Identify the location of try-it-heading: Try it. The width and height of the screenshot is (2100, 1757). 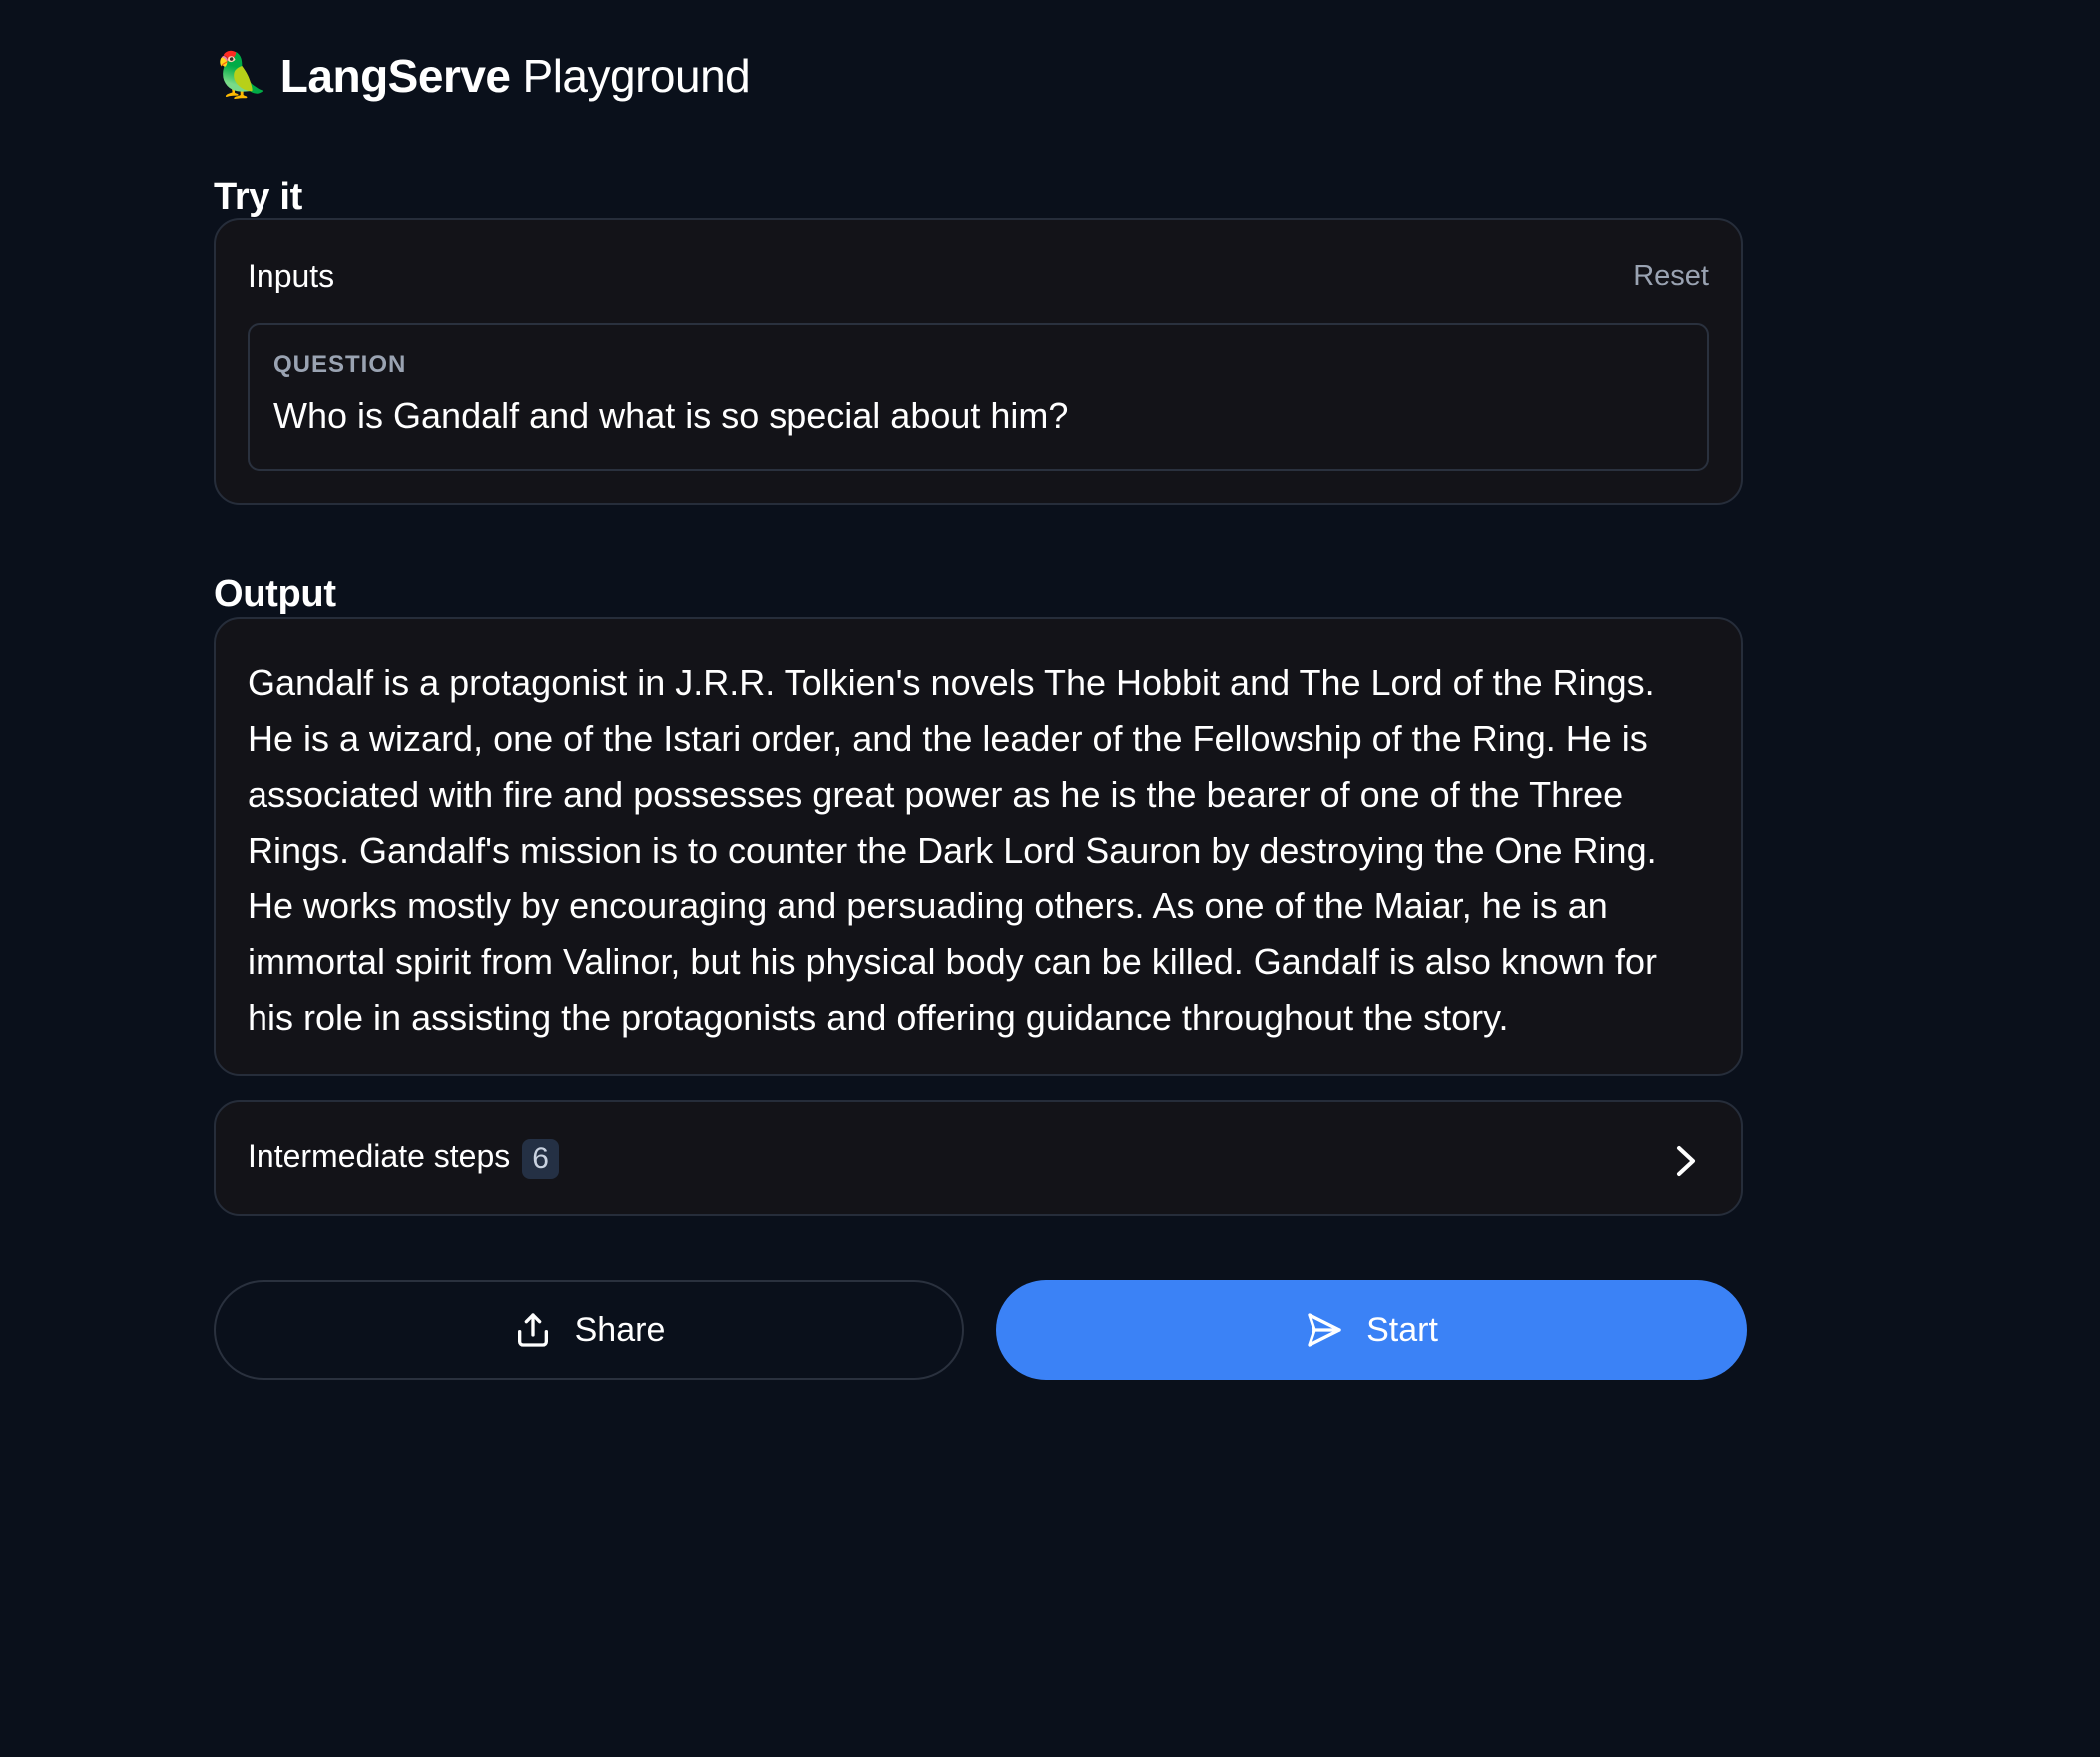
(258, 197).